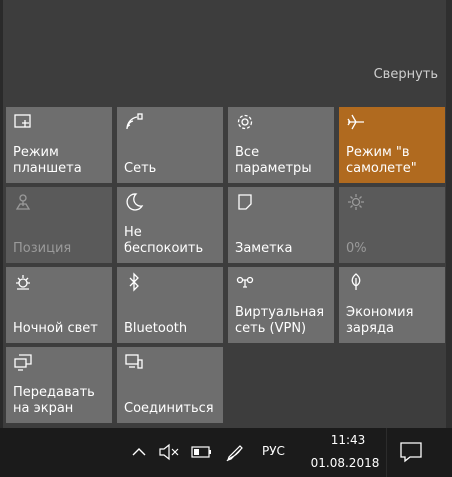 Image resolution: width=452 pixels, height=477 pixels. Describe the element at coordinates (356, 248) in the screenshot. I see `tile-label: 0%` at that location.